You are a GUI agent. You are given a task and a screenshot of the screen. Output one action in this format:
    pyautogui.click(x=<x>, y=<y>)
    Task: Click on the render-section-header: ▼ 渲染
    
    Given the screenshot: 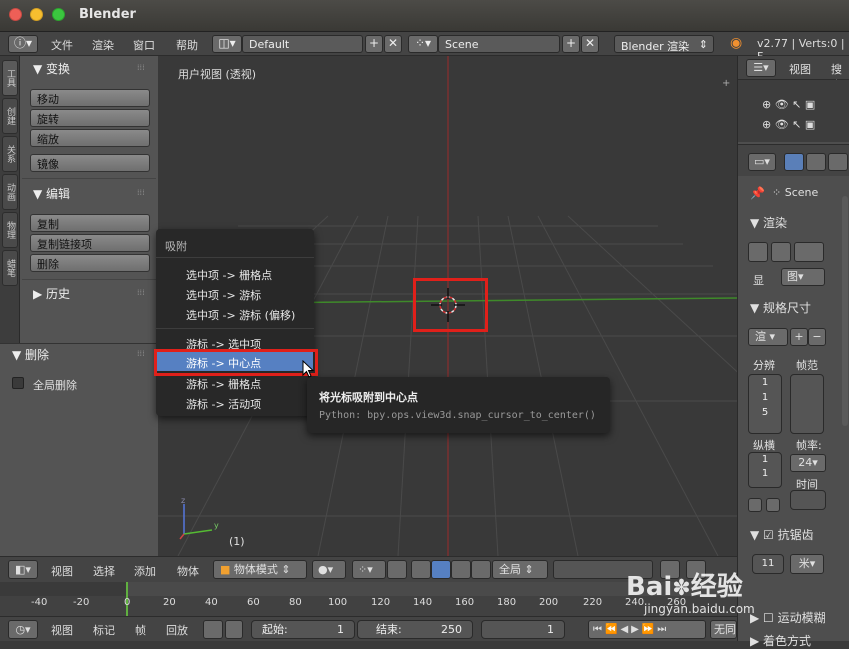 What is the action you would take?
    pyautogui.click(x=768, y=222)
    